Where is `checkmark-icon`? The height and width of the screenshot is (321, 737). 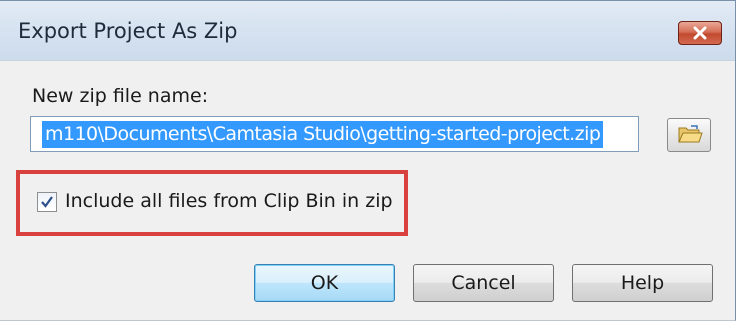 checkmark-icon is located at coordinates (47, 202).